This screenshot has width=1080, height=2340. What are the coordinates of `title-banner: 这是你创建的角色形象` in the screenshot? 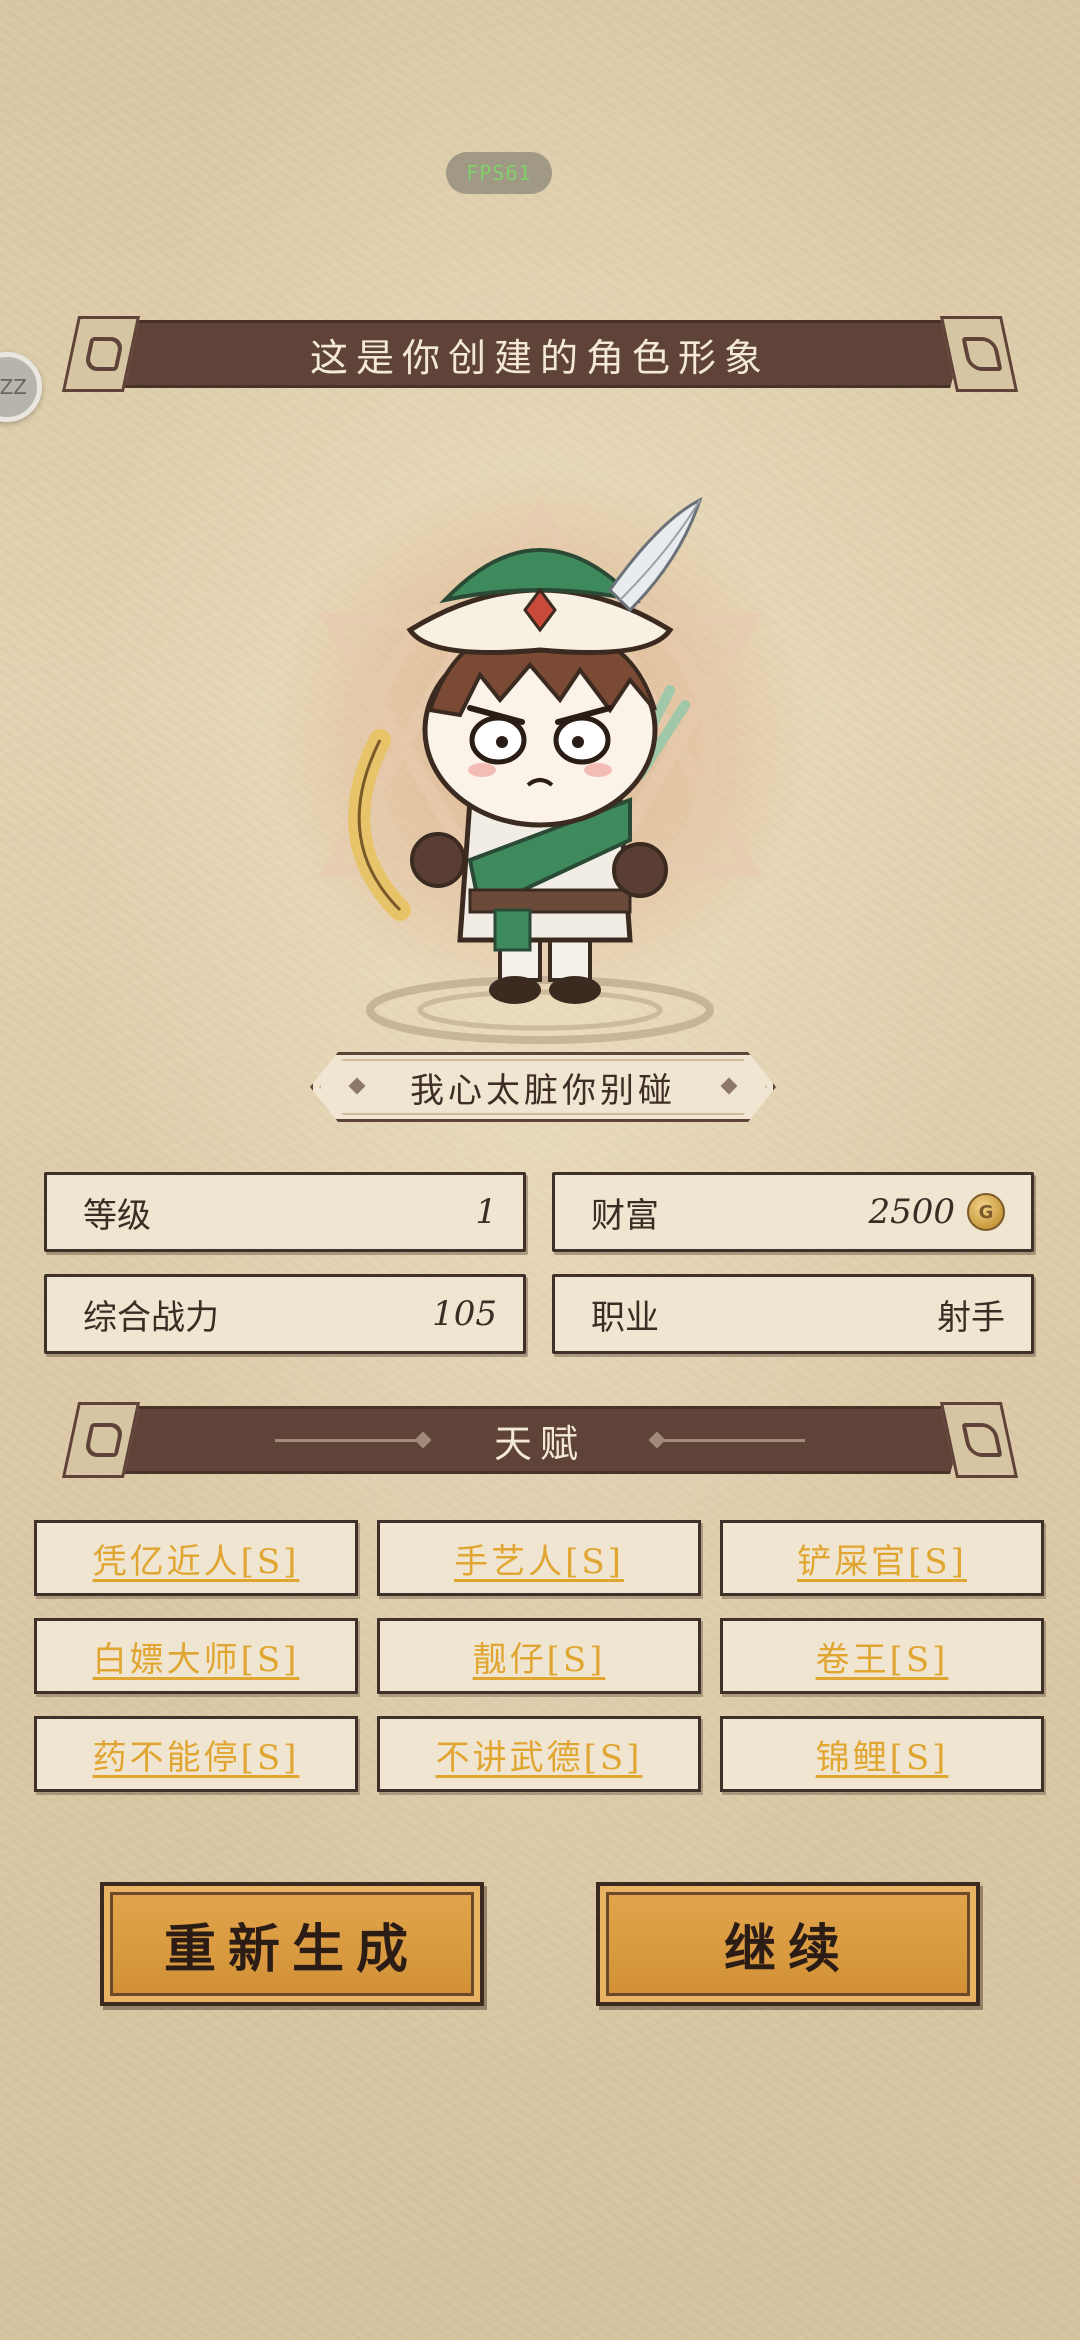 It's located at (540, 354).